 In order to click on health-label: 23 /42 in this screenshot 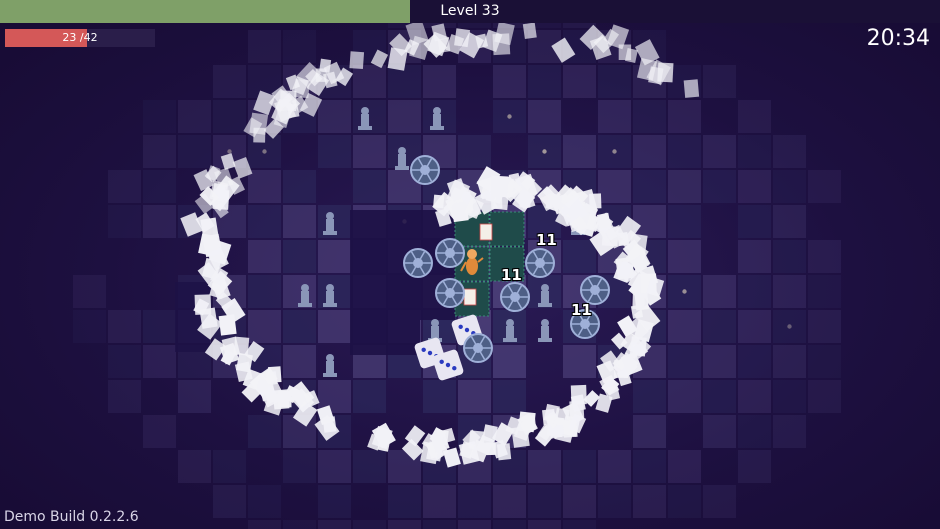, I will do `click(80, 37)`.